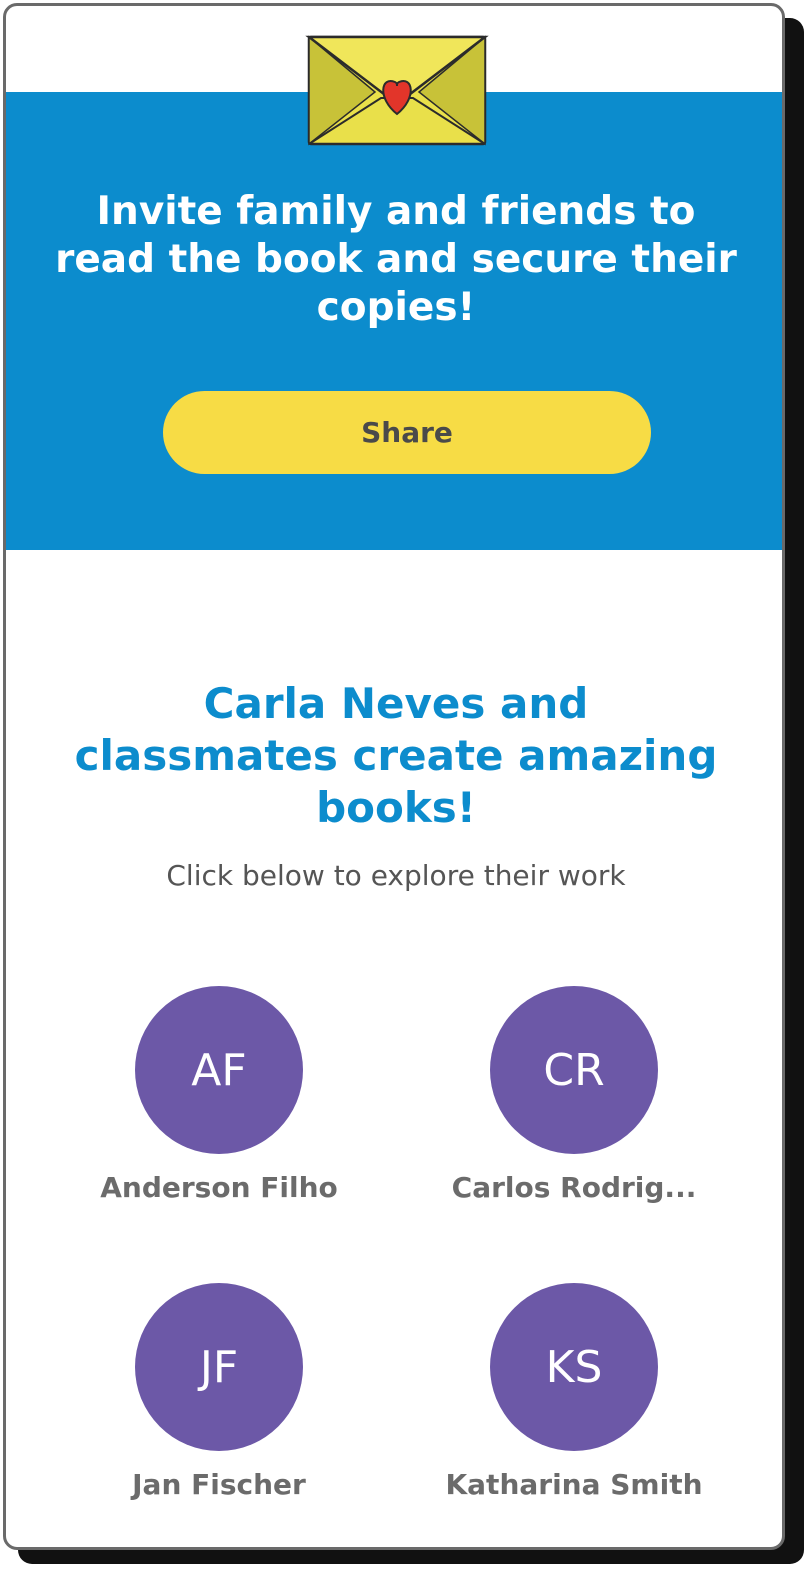 The height and width of the screenshot is (1569, 805). I want to click on student-card: AF Anderson Filho, so click(219, 1096).